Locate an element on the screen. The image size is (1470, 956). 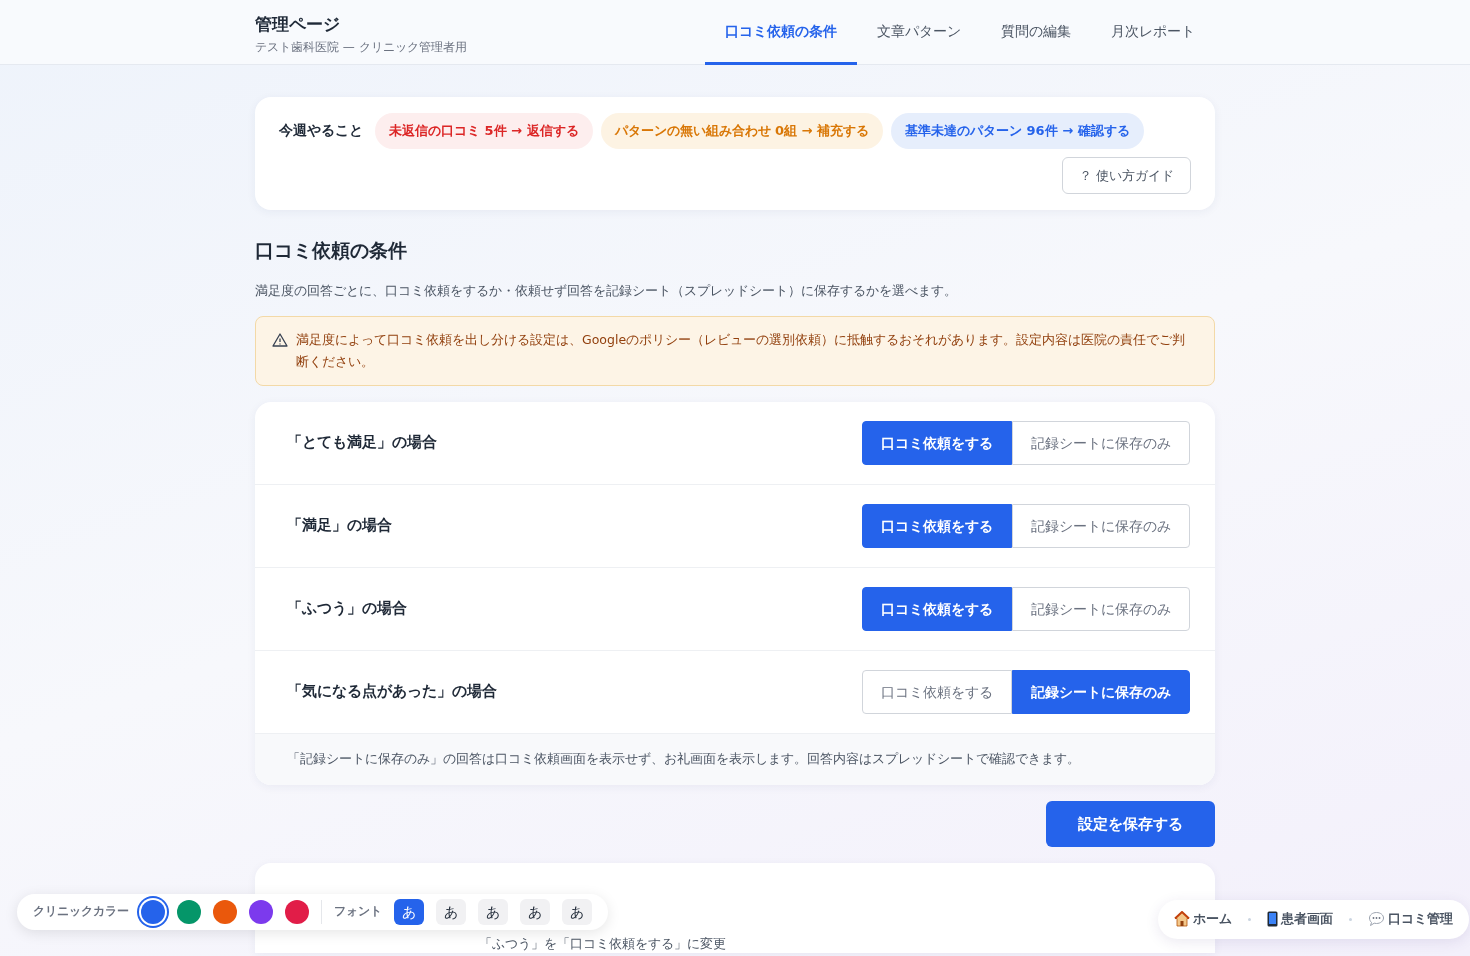
guide-button: ？ 使い方ガイド is located at coordinates (1126, 175).